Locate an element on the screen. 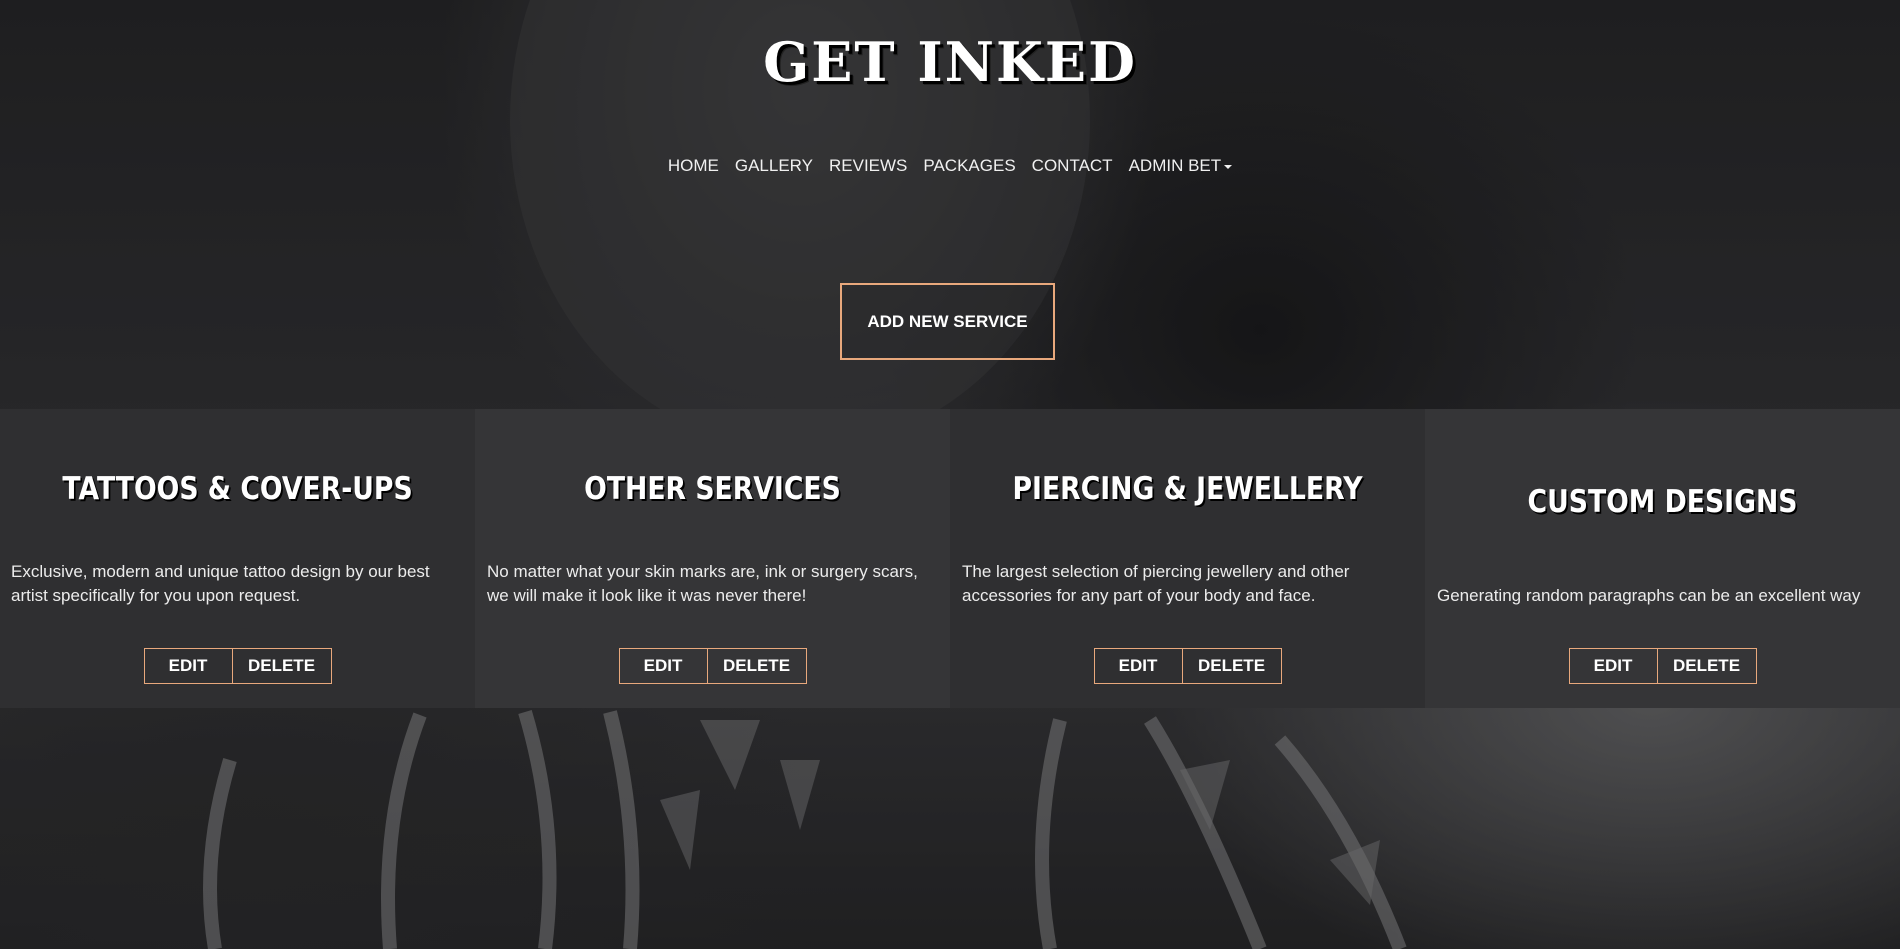  service-title: CUSTOM DESIGNS is located at coordinates (1662, 502).